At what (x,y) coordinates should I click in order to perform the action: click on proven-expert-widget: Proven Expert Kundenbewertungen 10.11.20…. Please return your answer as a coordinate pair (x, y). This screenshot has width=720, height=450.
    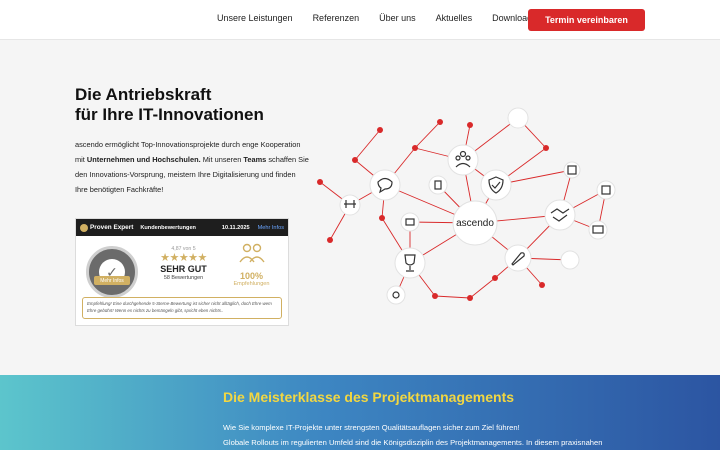
    Looking at the image, I should click on (182, 272).